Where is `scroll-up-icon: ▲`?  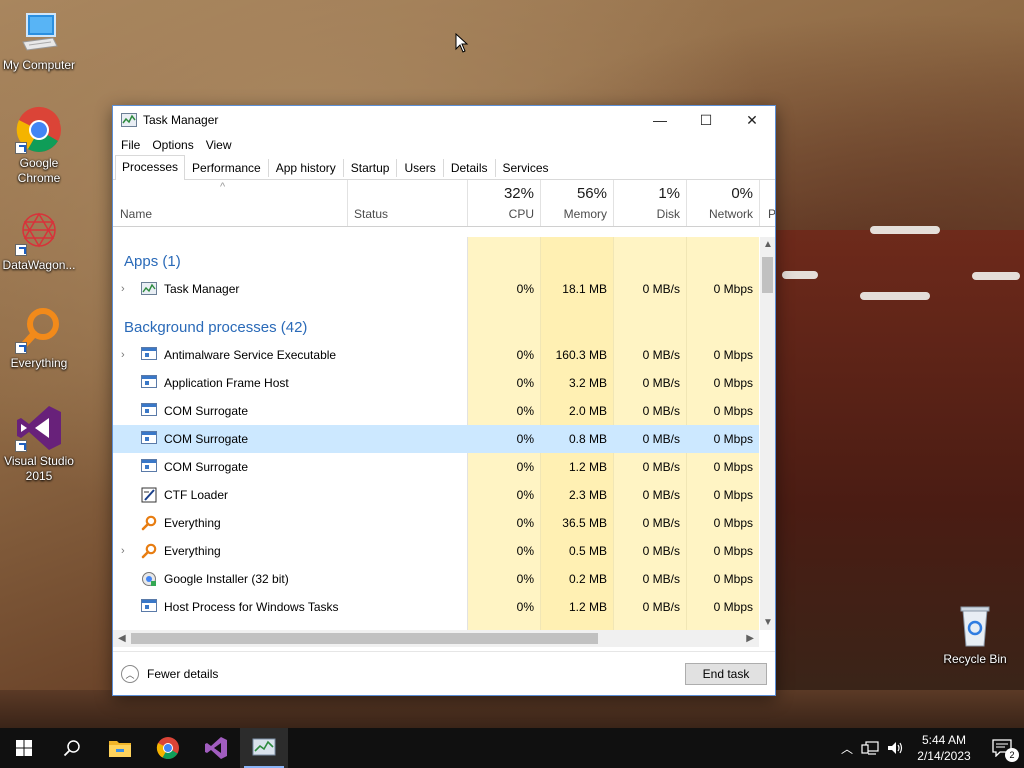 scroll-up-icon: ▲ is located at coordinates (768, 244).